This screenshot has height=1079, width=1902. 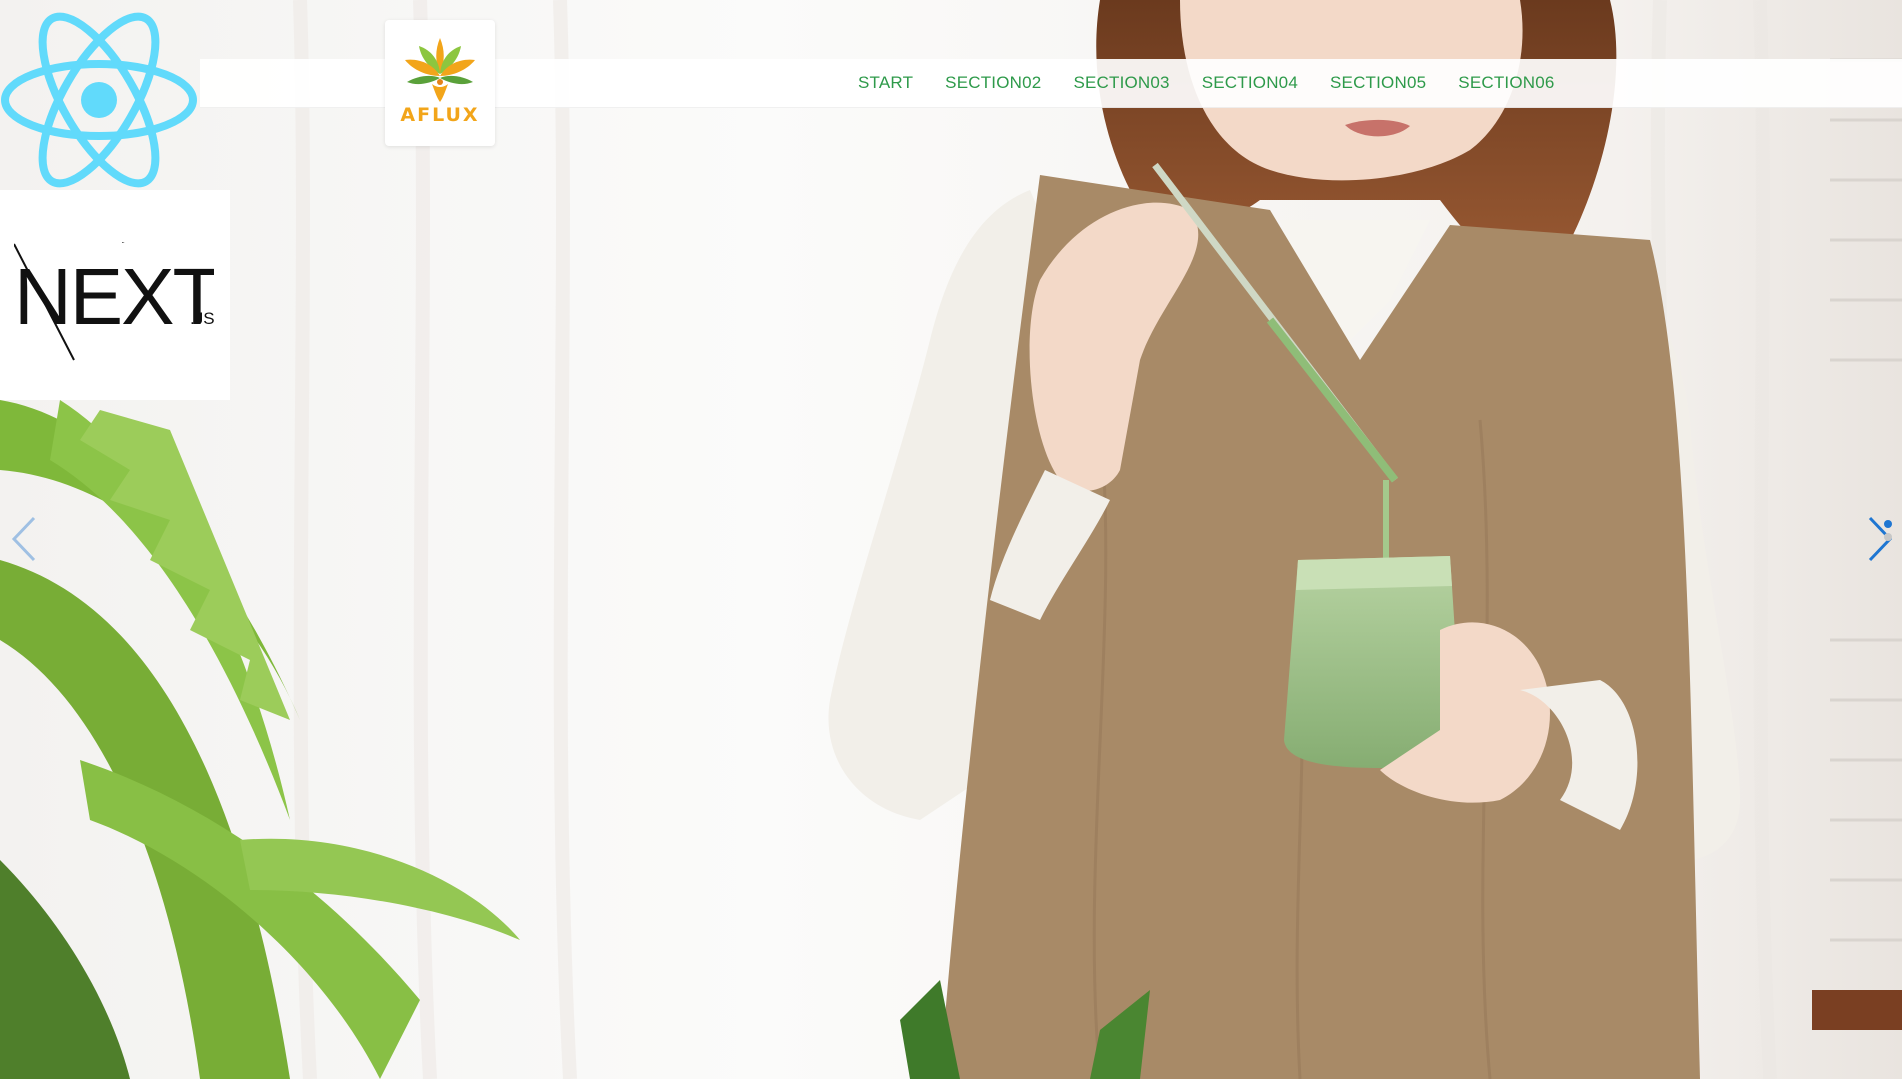 What do you see at coordinates (440, 115) in the screenshot?
I see `brand-name: AFLUX` at bounding box center [440, 115].